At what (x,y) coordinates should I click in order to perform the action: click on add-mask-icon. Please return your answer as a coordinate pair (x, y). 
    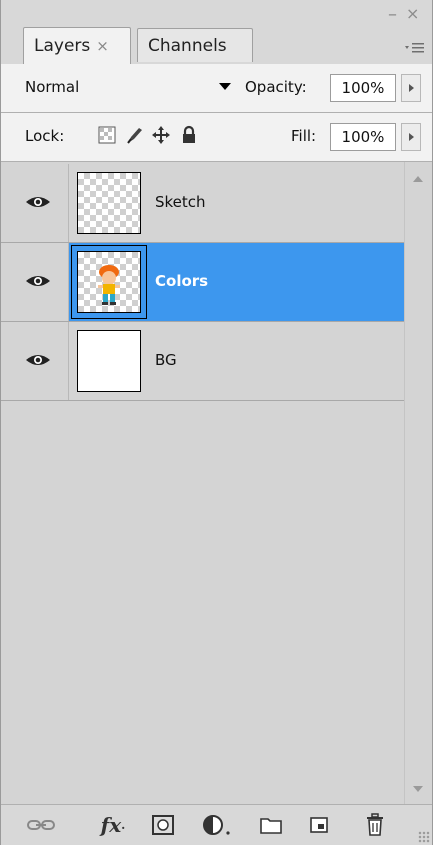
    Looking at the image, I should click on (163, 825).